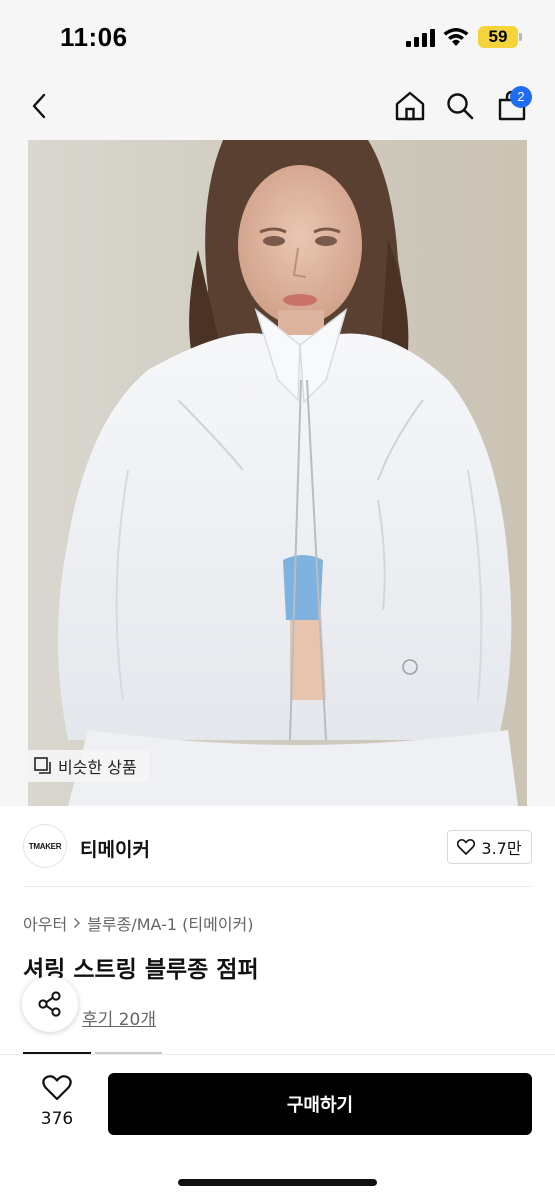 Image resolution: width=555 pixels, height=1200 pixels. What do you see at coordinates (57, 1102) in the screenshot?
I see `wishlist-button: 376` at bounding box center [57, 1102].